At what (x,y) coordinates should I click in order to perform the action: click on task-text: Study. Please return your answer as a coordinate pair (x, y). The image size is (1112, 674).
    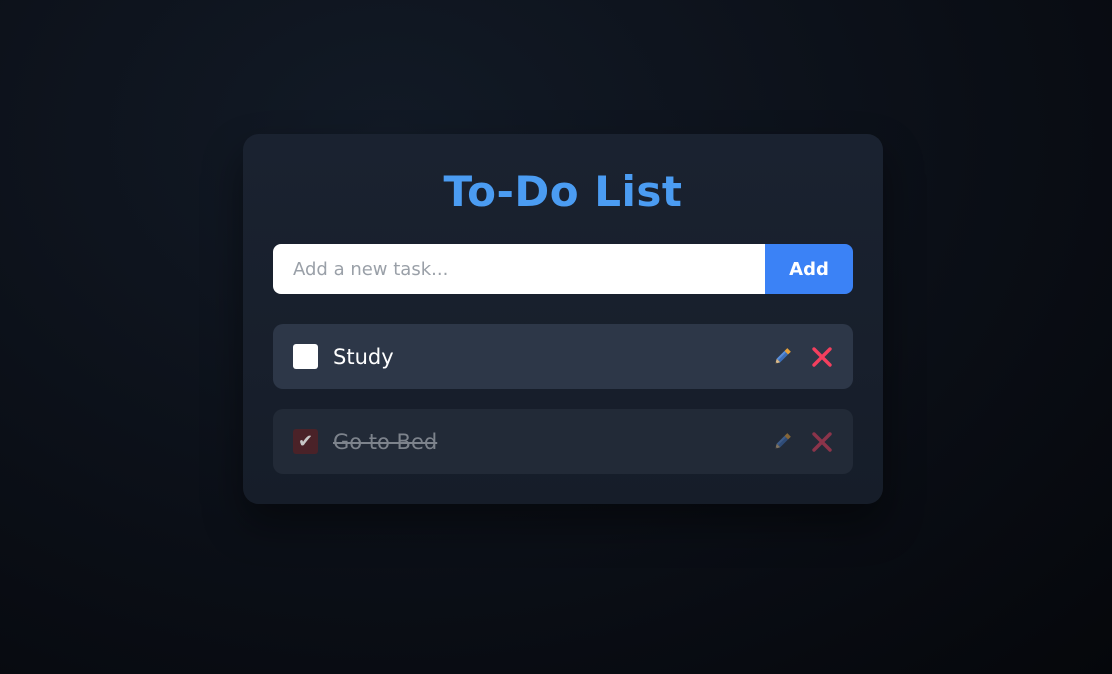
    Looking at the image, I should click on (363, 356).